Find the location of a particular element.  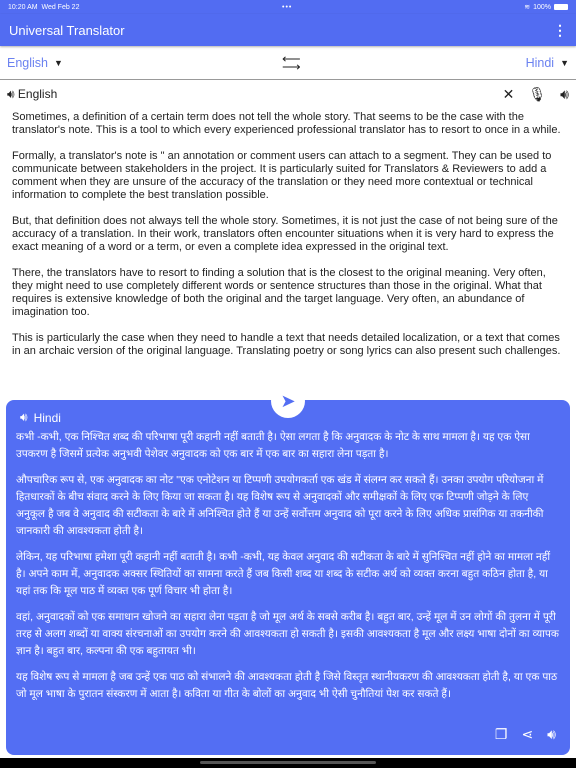

source-label: English is located at coordinates (37, 94).